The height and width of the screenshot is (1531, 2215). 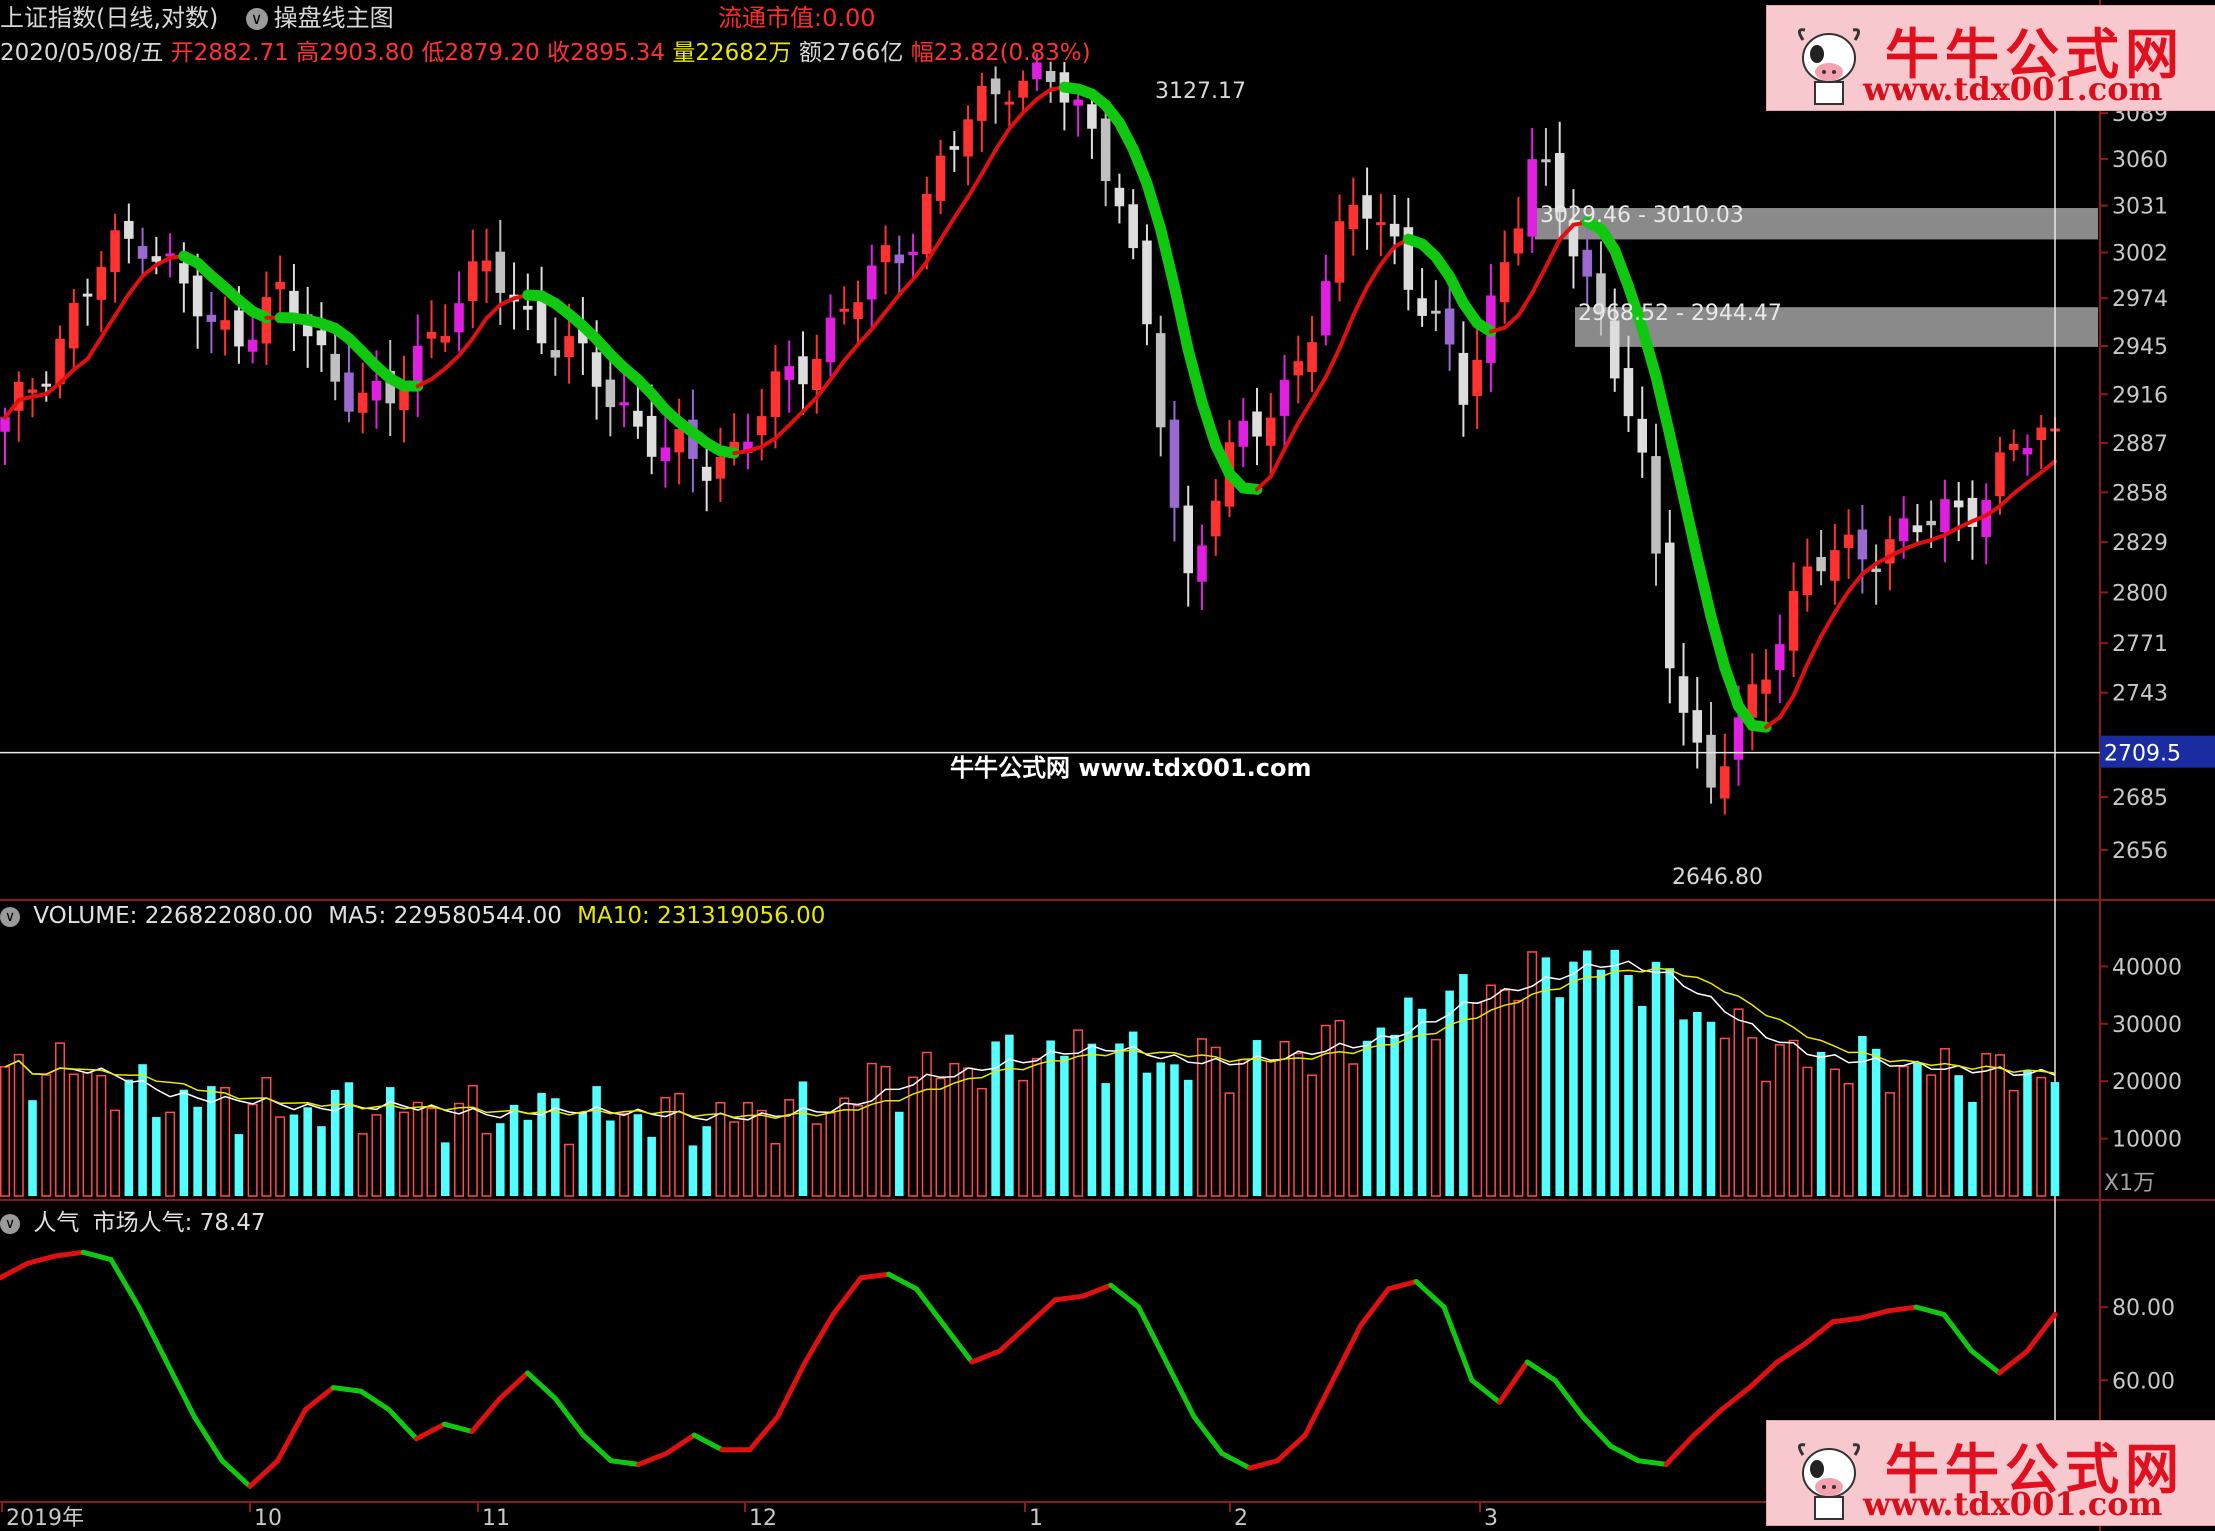 I want to click on formula-dropdown-icon: ∨, so click(x=256, y=19).